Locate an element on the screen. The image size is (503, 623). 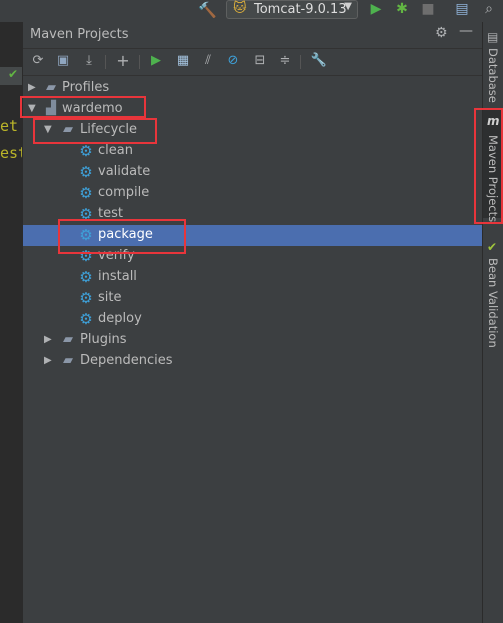
tab-label: Bean Validation is located at coordinates (493, 303).